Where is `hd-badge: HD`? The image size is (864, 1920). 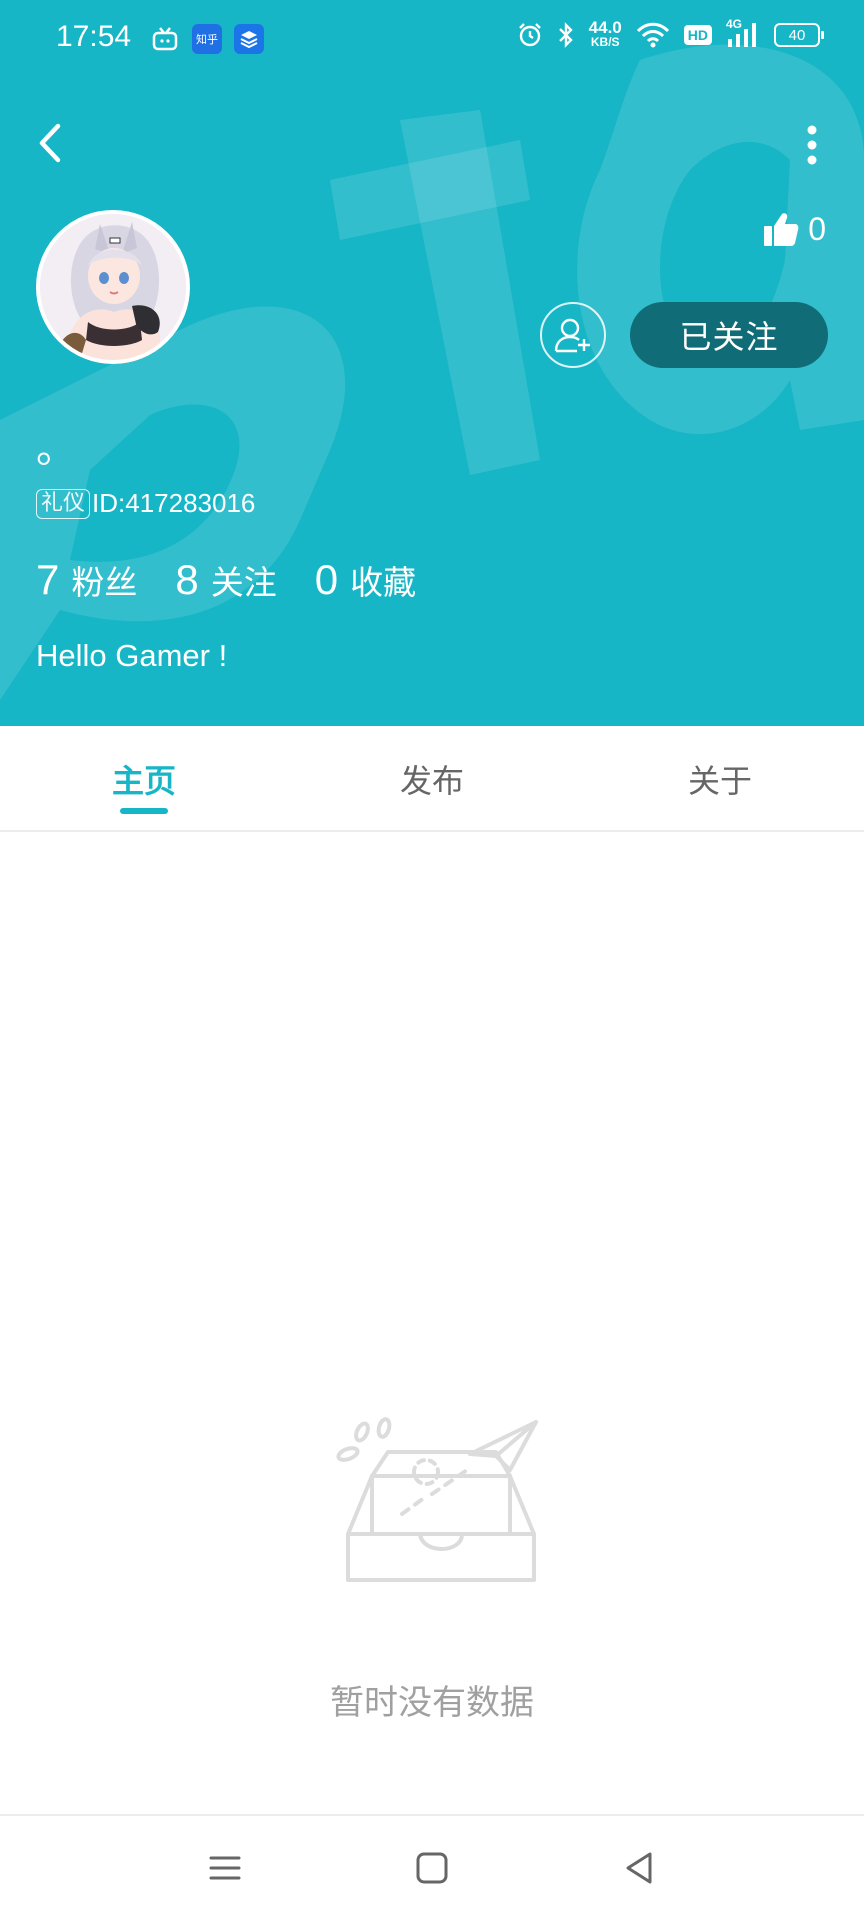 hd-badge: HD is located at coordinates (697, 35).